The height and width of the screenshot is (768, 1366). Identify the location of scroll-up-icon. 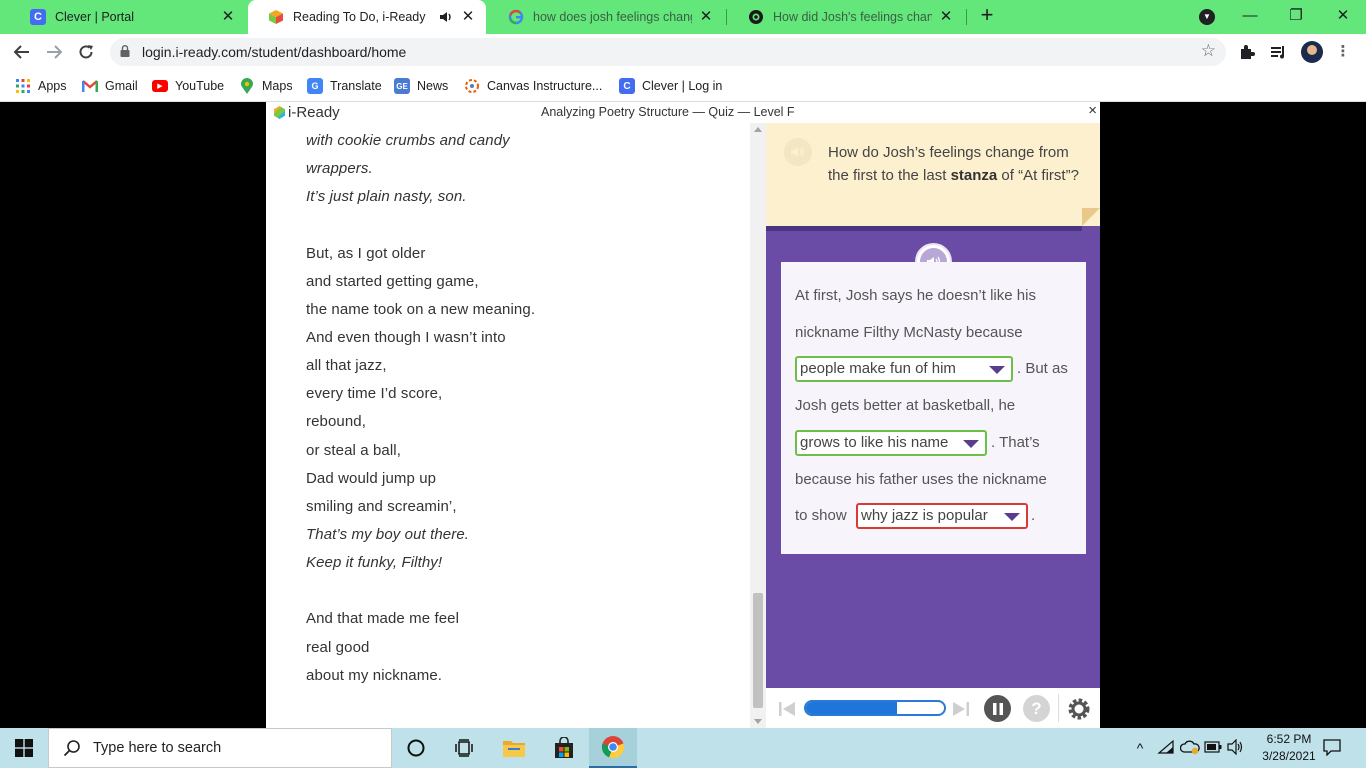
(758, 129).